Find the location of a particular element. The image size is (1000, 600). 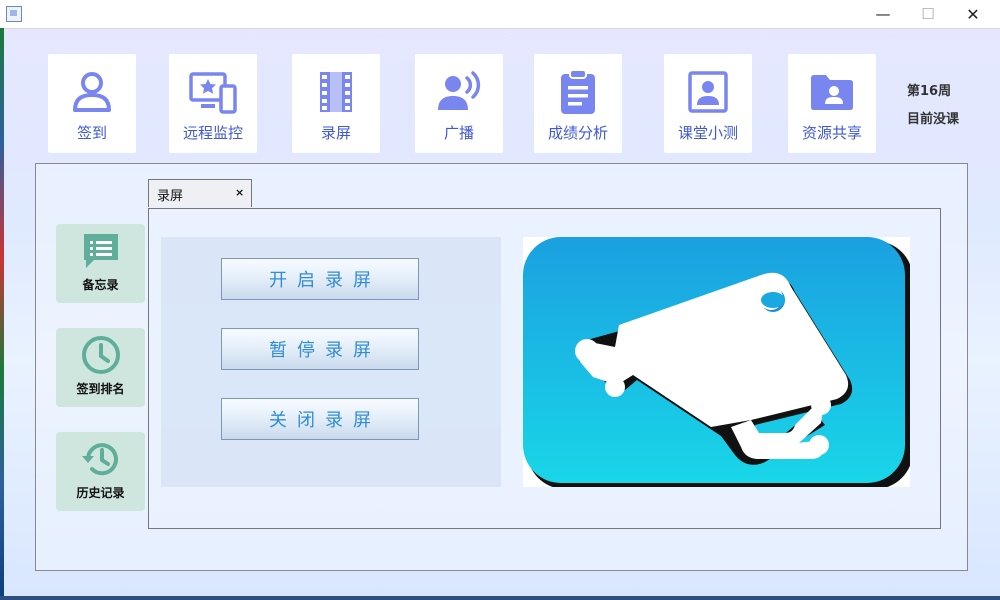

start-recording-button: 开启录屏 is located at coordinates (320, 279).